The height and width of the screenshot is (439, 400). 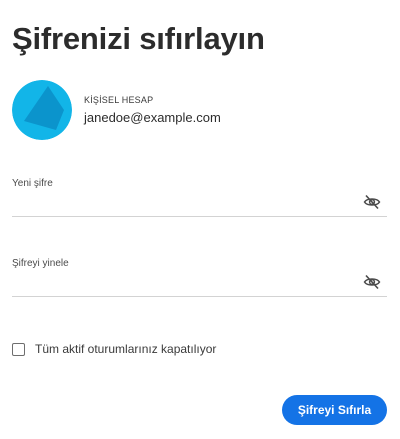 I want to click on avatar, so click(x=42, y=110).